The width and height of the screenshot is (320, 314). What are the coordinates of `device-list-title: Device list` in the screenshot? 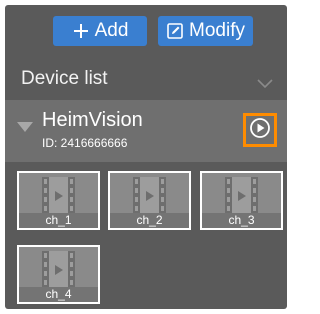 It's located at (64, 78).